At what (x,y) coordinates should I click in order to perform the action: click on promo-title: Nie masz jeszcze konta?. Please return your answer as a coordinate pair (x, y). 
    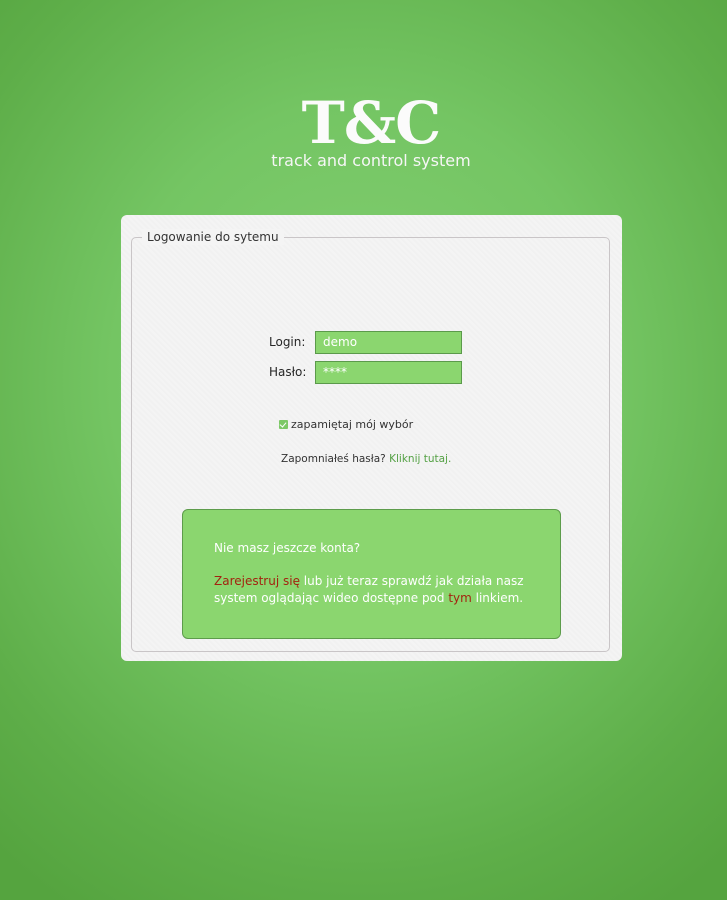
    Looking at the image, I should click on (287, 548).